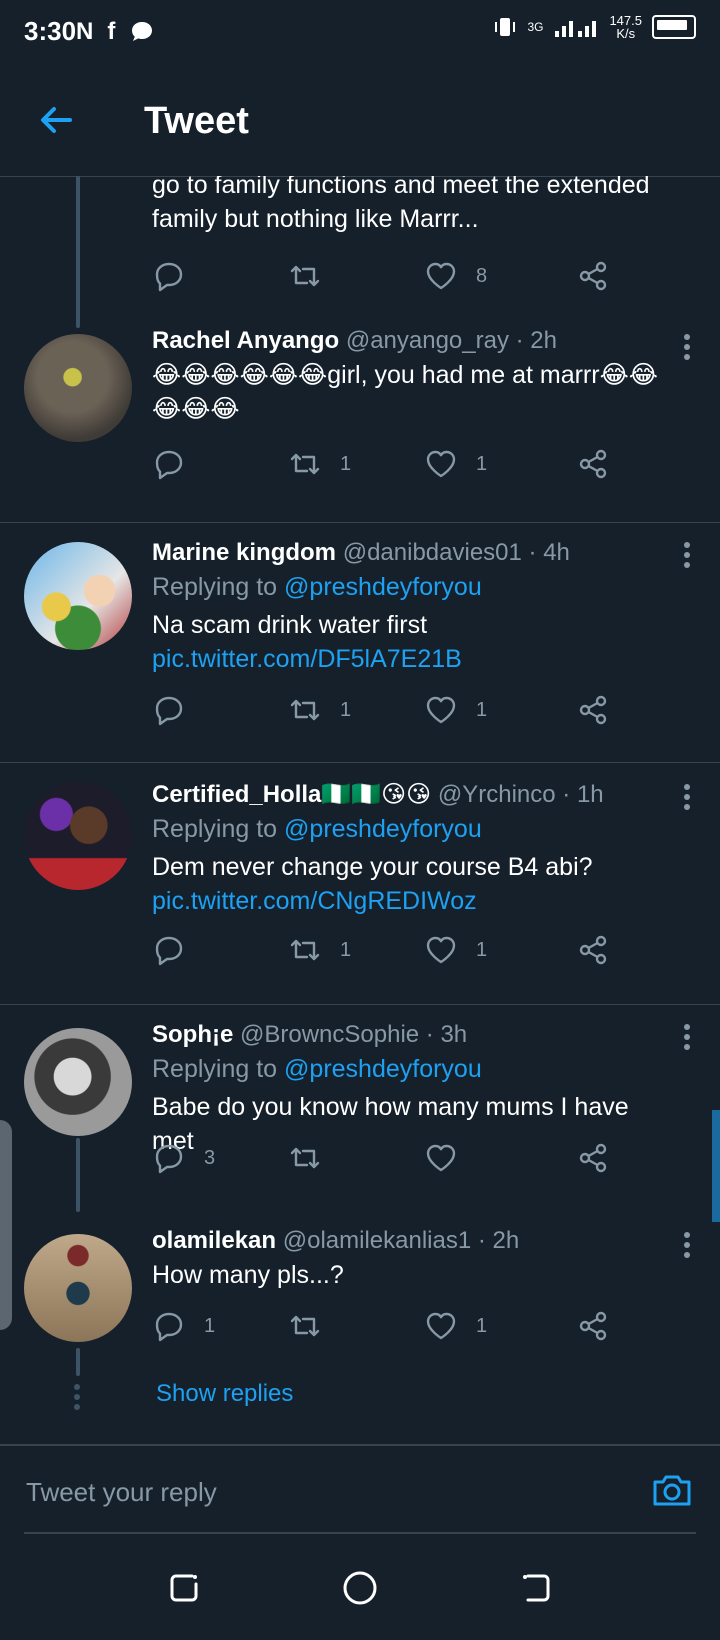 The height and width of the screenshot is (1640, 720). What do you see at coordinates (377, 1240) in the screenshot?
I see `author-handle: @olamilekanlias1` at bounding box center [377, 1240].